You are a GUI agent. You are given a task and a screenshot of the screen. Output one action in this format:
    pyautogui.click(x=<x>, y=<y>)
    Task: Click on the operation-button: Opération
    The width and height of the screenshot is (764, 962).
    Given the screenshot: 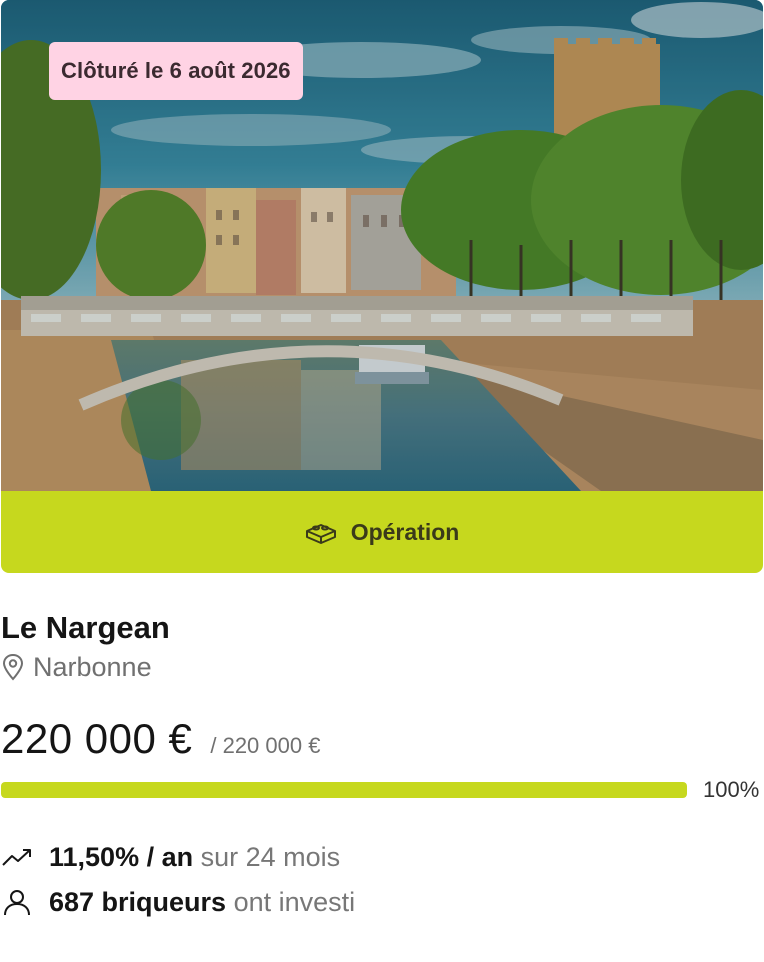 What is the action you would take?
    pyautogui.click(x=382, y=532)
    